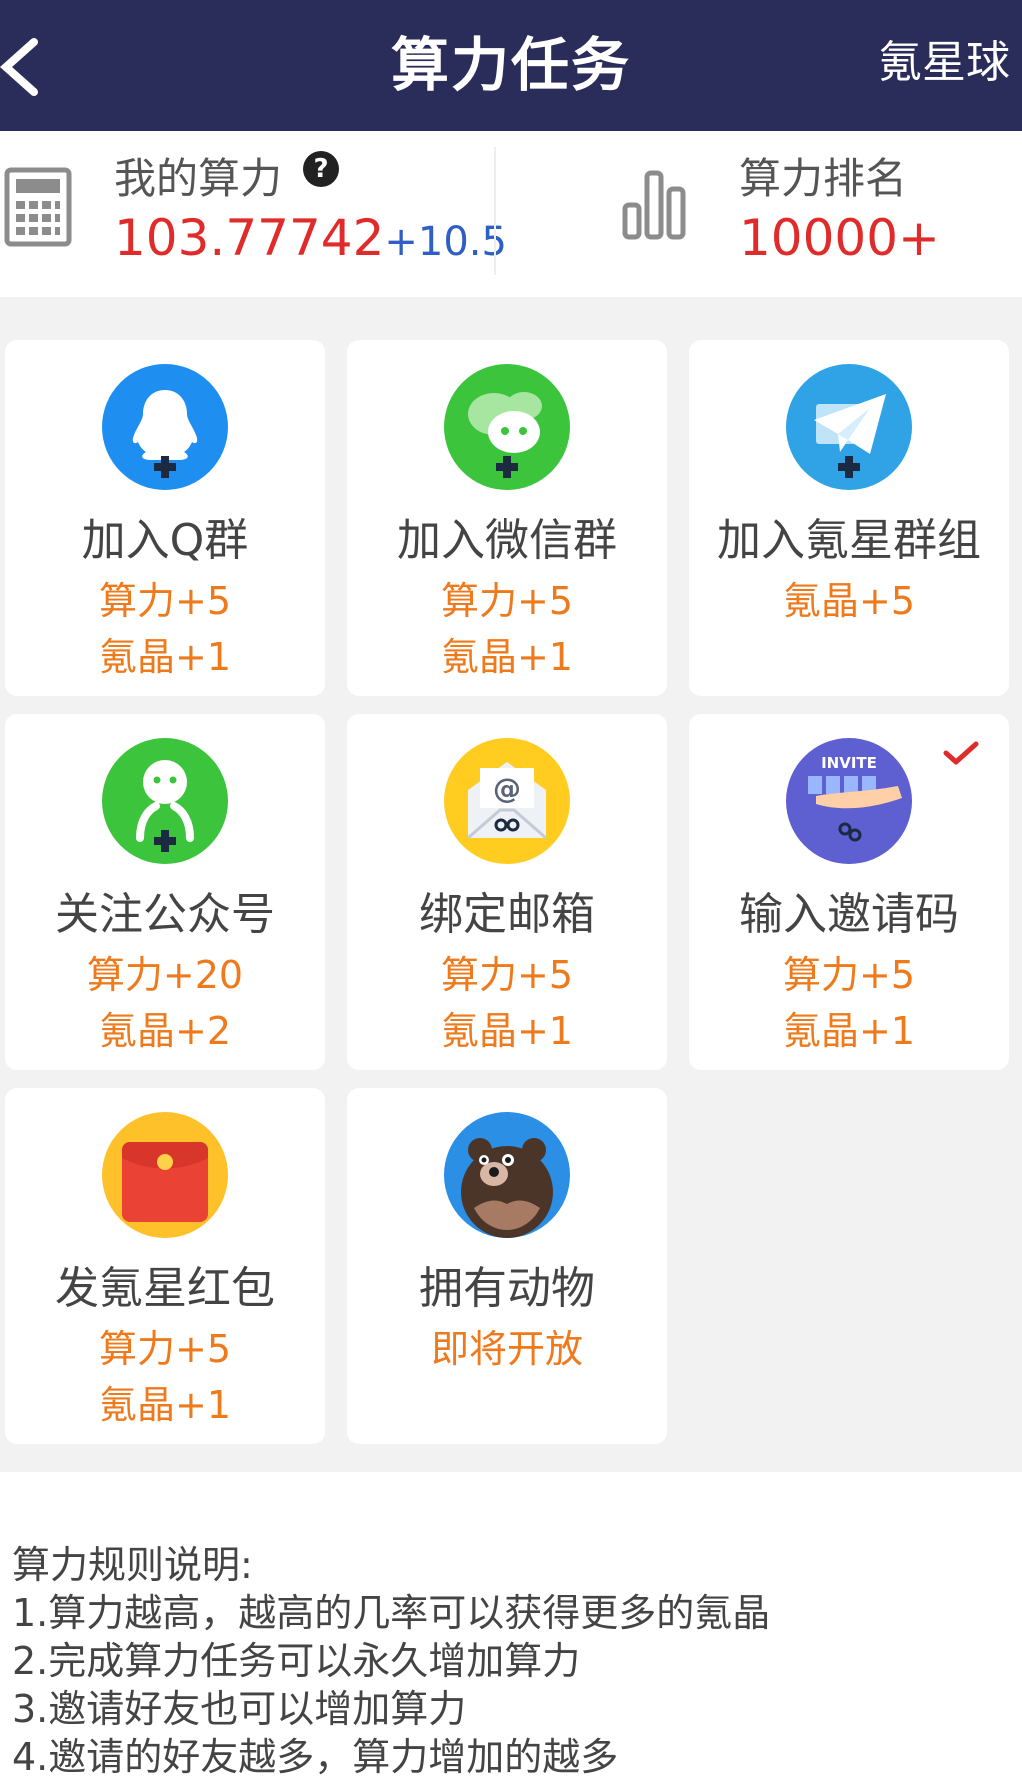 The height and width of the screenshot is (1781, 1022). Describe the element at coordinates (38, 207) in the screenshot. I see `calculator-icon` at that location.